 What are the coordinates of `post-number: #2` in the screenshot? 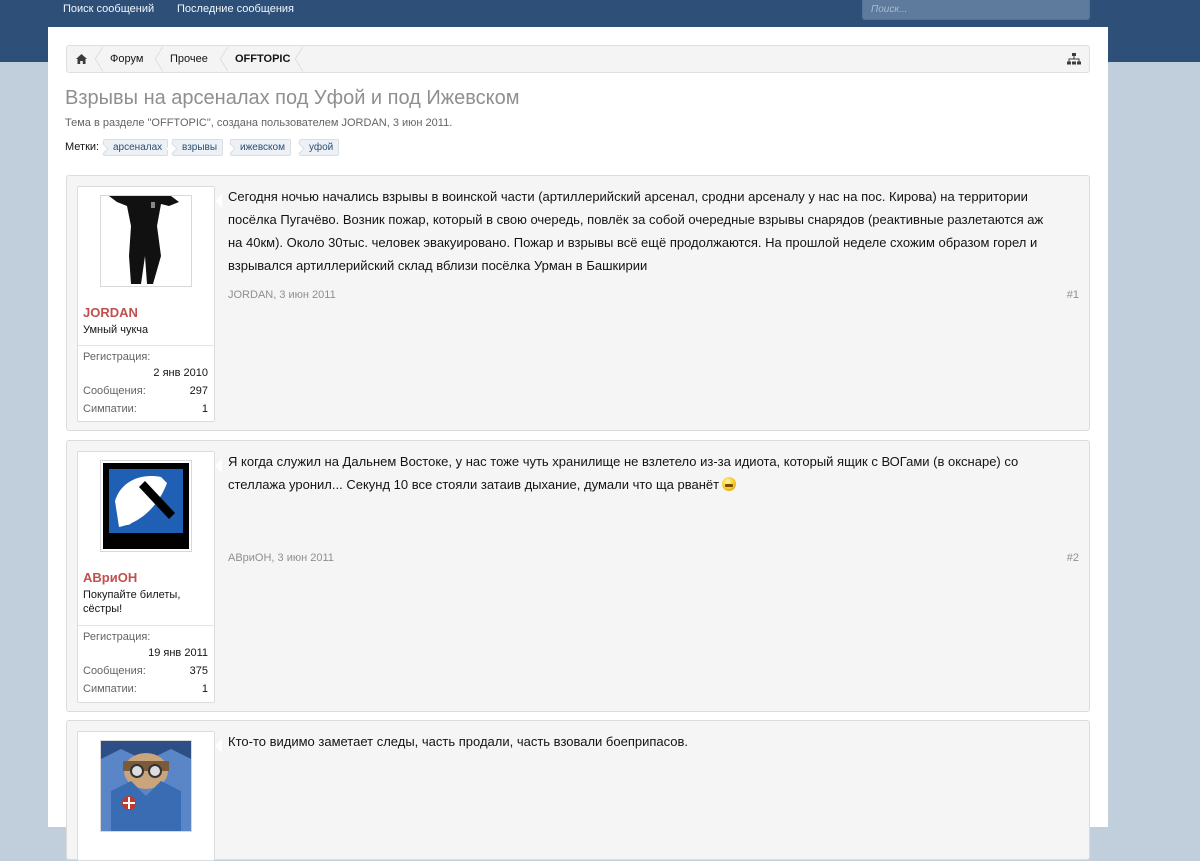 It's located at (1073, 558).